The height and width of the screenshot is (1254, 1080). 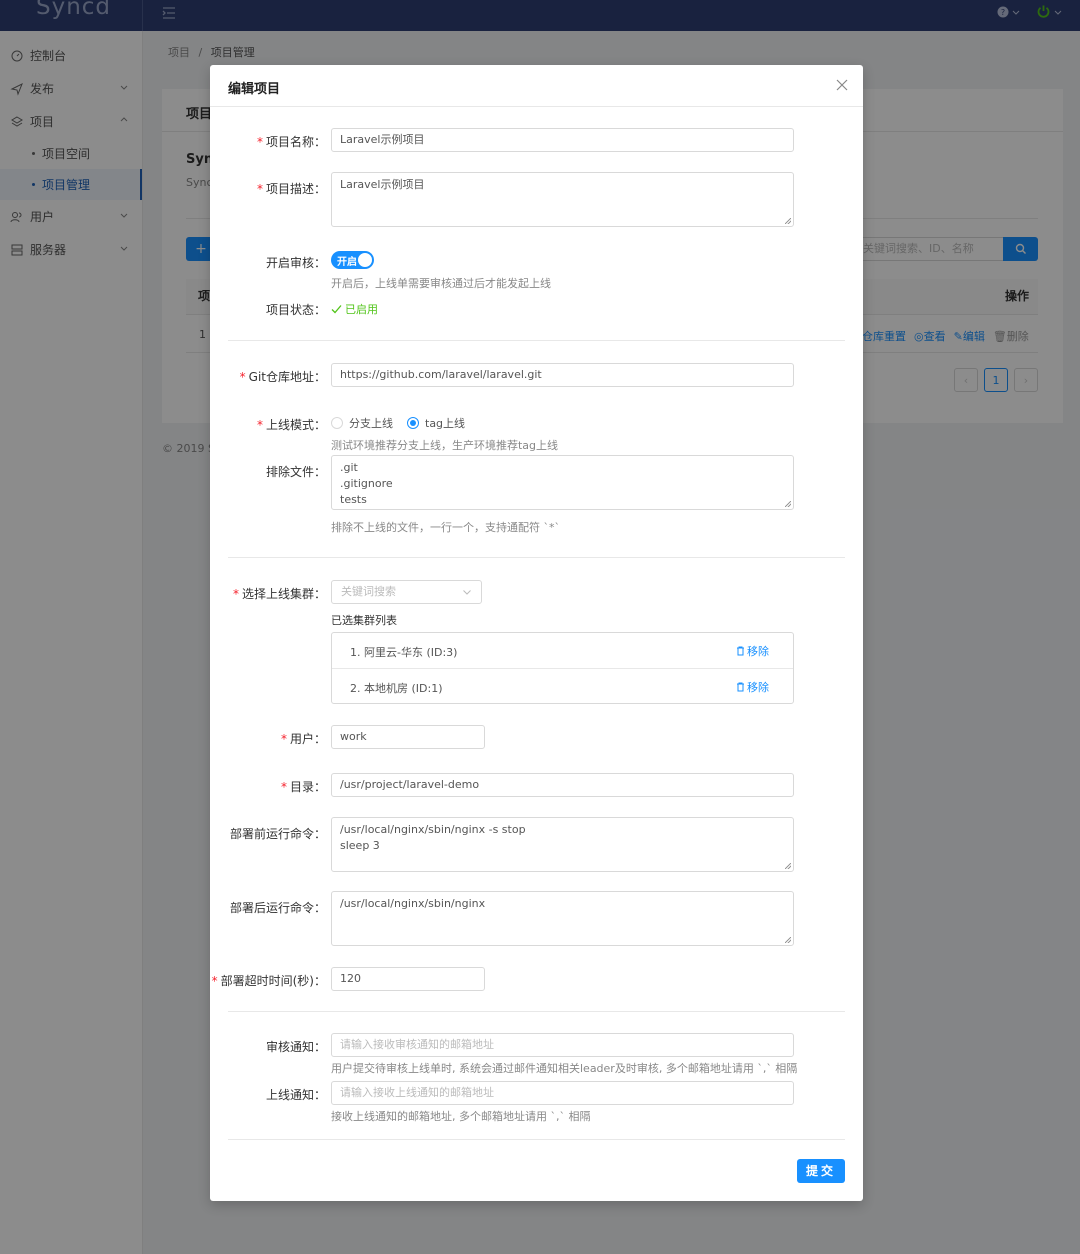 I want to click on audit-notice-label: 审核通知：, so click(x=295, y=1047).